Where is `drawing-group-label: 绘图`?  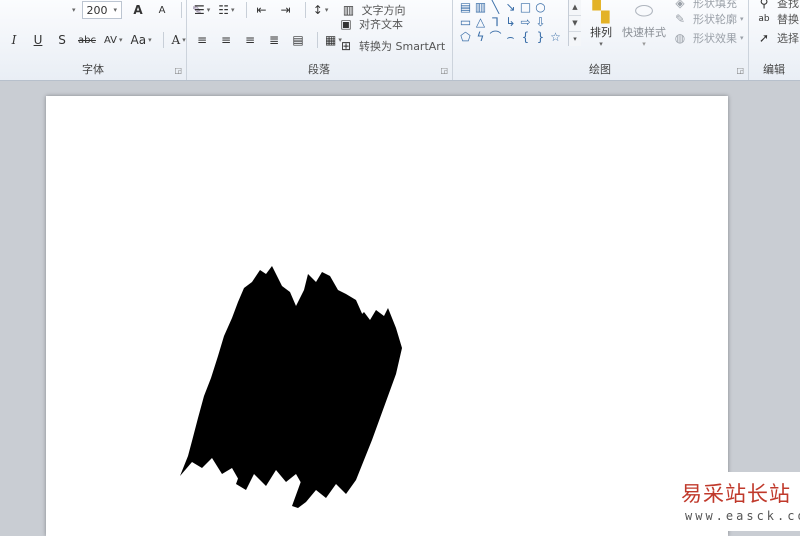 drawing-group-label: 绘图 is located at coordinates (600, 69).